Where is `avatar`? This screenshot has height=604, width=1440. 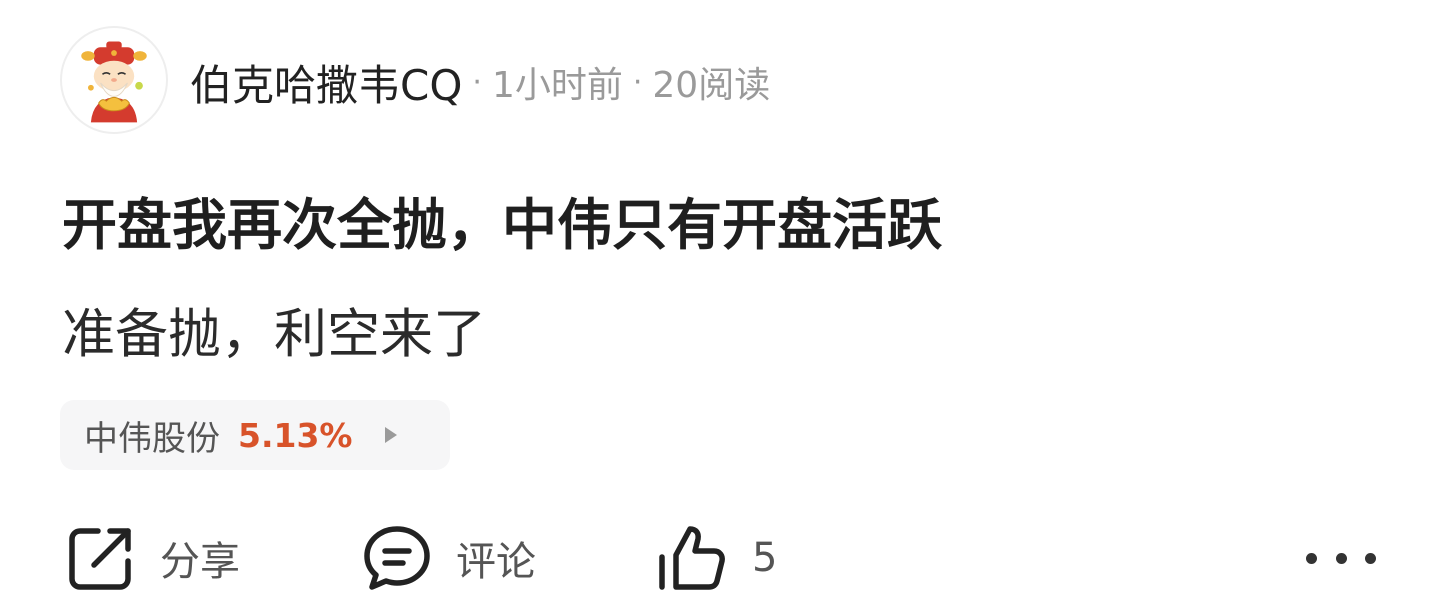 avatar is located at coordinates (114, 80).